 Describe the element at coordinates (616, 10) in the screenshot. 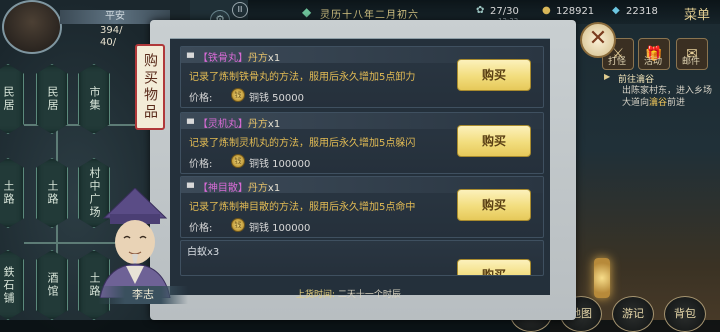

I see `gem-icon: ◆` at that location.